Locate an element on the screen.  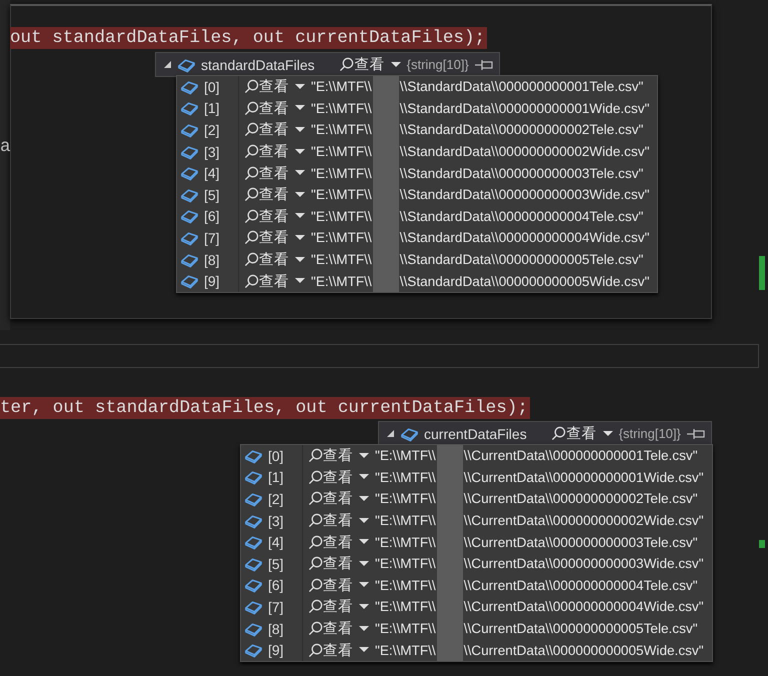
element-index: [4] is located at coordinates (212, 173).